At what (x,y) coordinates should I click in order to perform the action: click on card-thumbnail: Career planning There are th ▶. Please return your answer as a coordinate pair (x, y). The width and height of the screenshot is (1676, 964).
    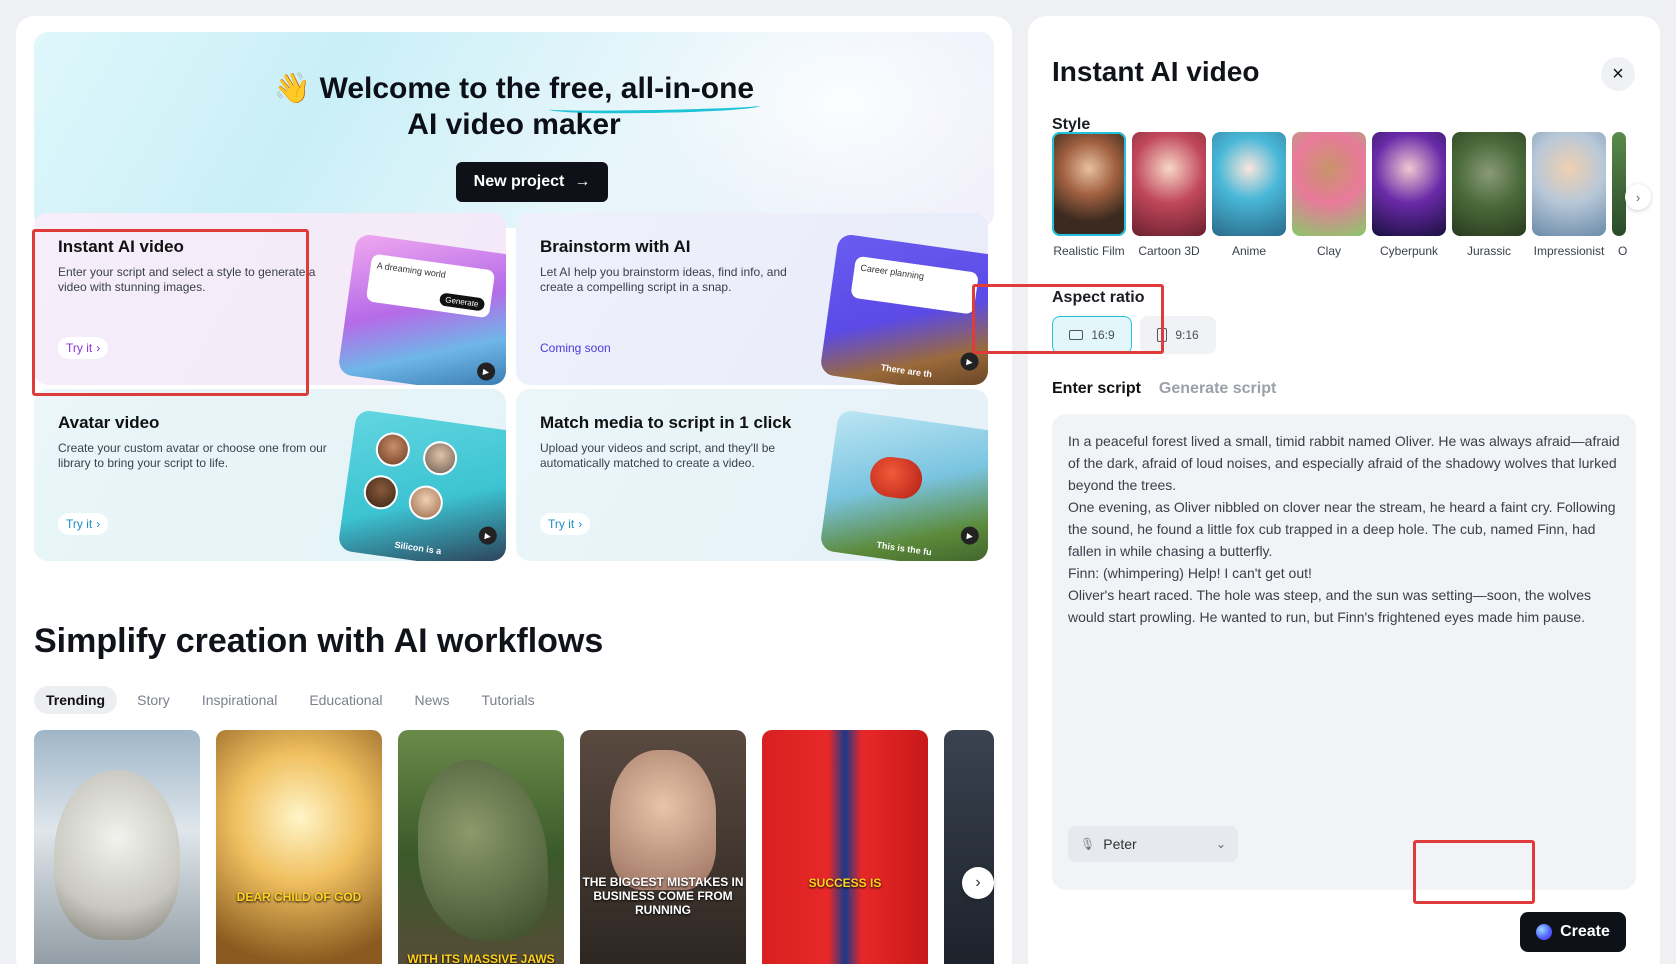
    Looking at the image, I should click on (903, 309).